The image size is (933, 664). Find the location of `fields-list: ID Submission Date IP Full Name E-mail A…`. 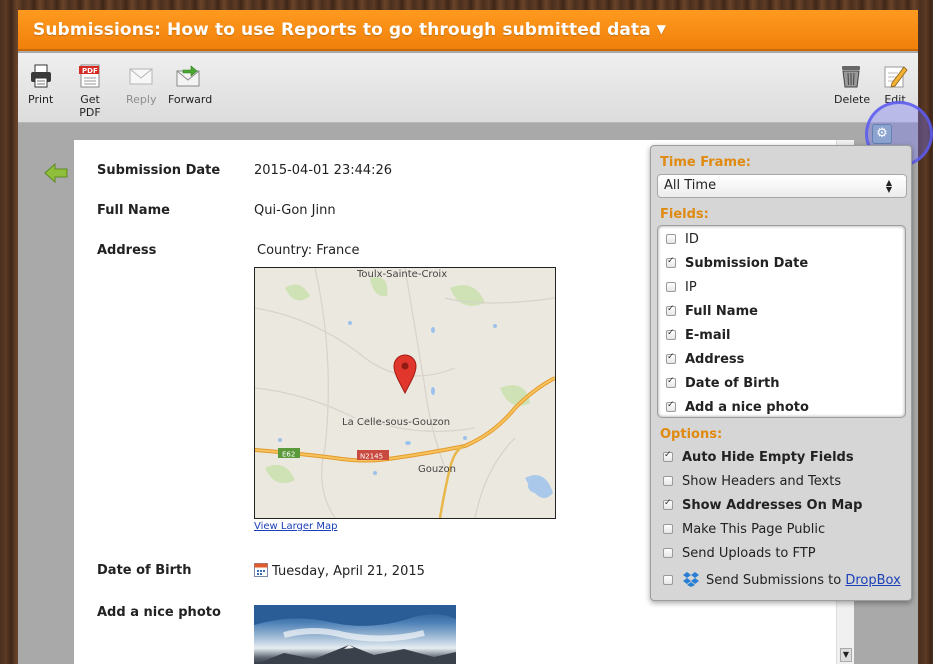

fields-list: ID Submission Date IP Full Name E-mail A… is located at coordinates (781, 321).